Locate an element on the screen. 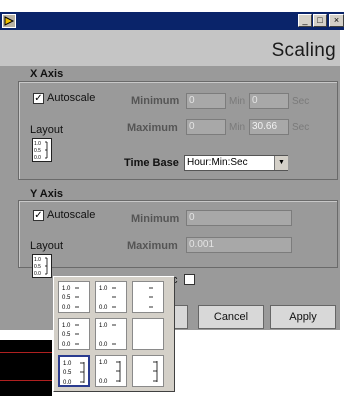 The image size is (344, 396). layout-option-8: 1.0 0.0 is located at coordinates (111, 371).